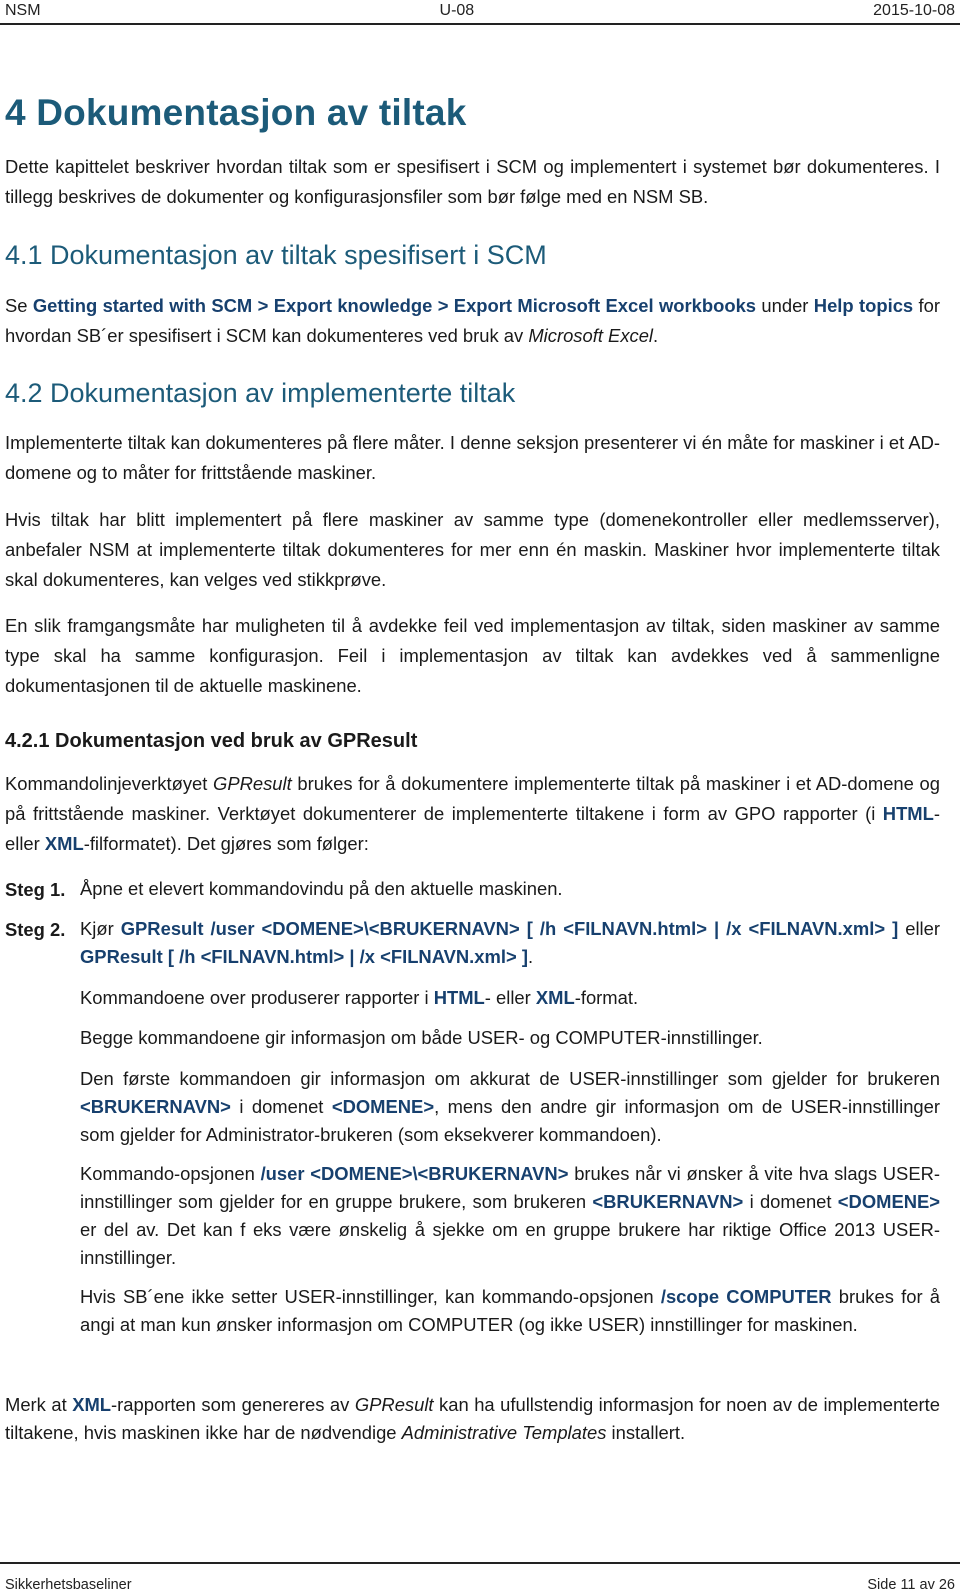 This screenshot has height=1596, width=960. Describe the element at coordinates (911, 1585) in the screenshot. I see `footer-page-number: Side 11 av 26` at that location.